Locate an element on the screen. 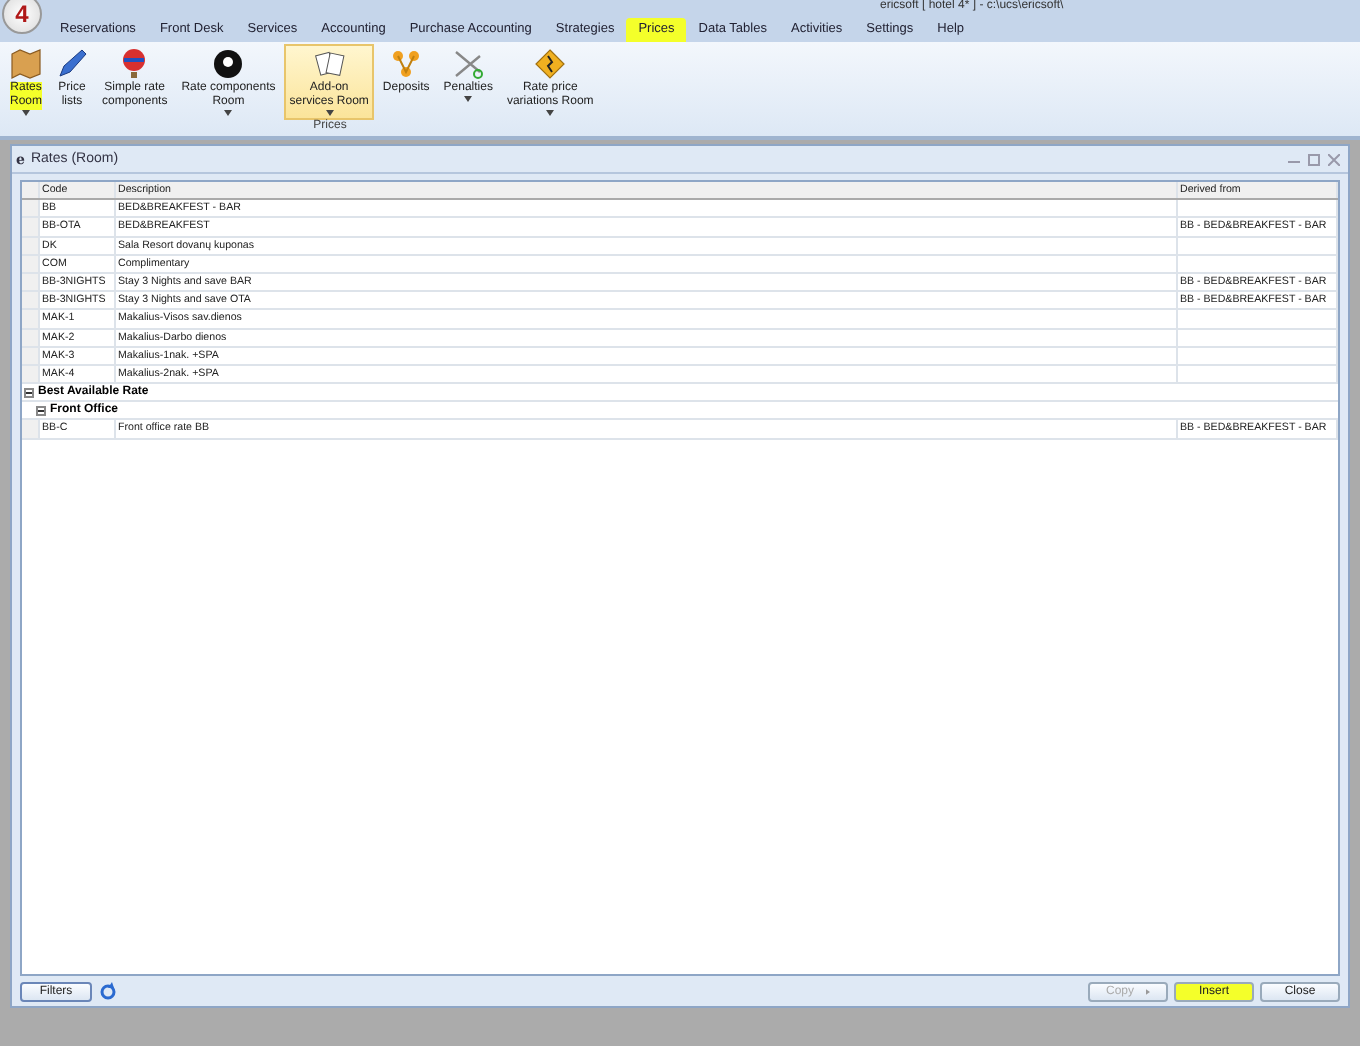 This screenshot has width=1360, height=1046. warning-sign-icon is located at coordinates (550, 64).